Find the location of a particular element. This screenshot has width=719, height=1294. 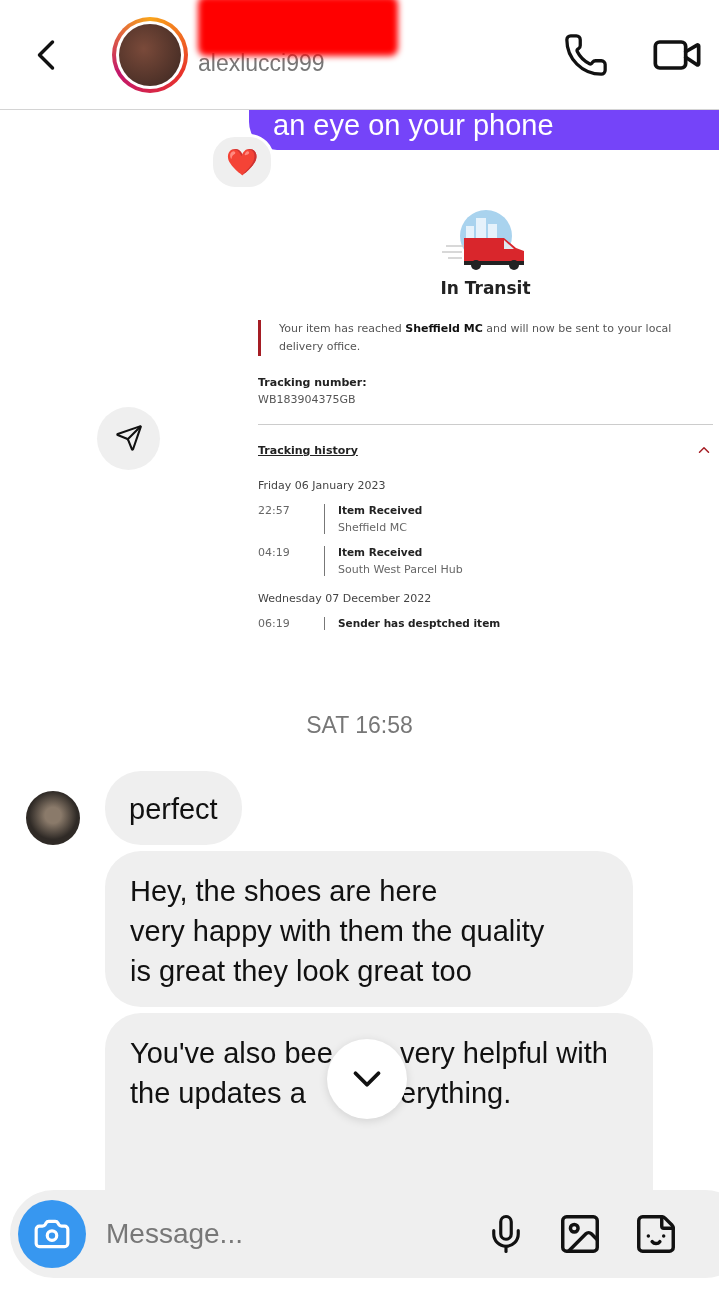

message-text: the updates a is located at coordinates (218, 1093).